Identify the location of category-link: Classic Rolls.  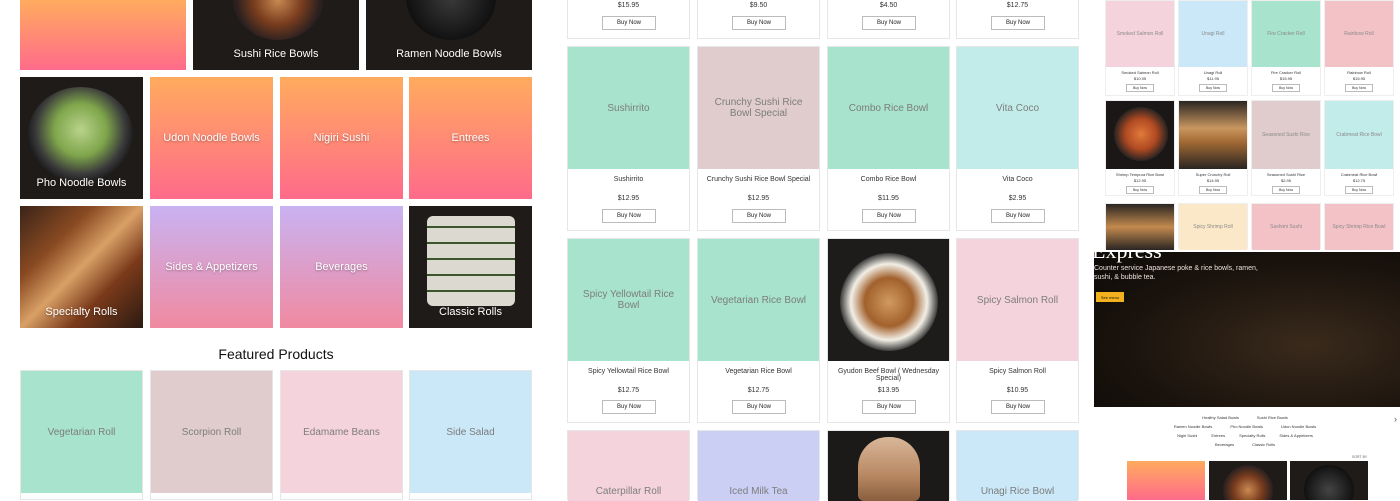
(1263, 444).